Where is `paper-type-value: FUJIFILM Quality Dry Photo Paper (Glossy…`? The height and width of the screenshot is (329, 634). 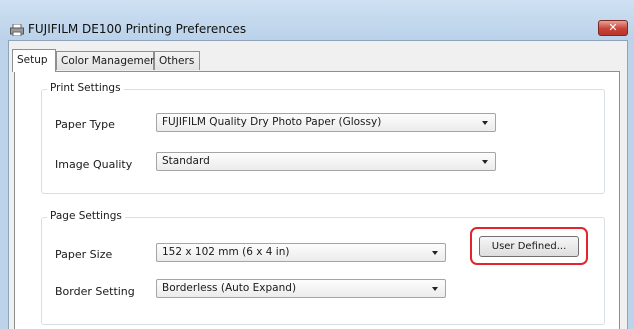
paper-type-value: FUJIFILM Quality Dry Photo Paper (Glossy… is located at coordinates (272, 122).